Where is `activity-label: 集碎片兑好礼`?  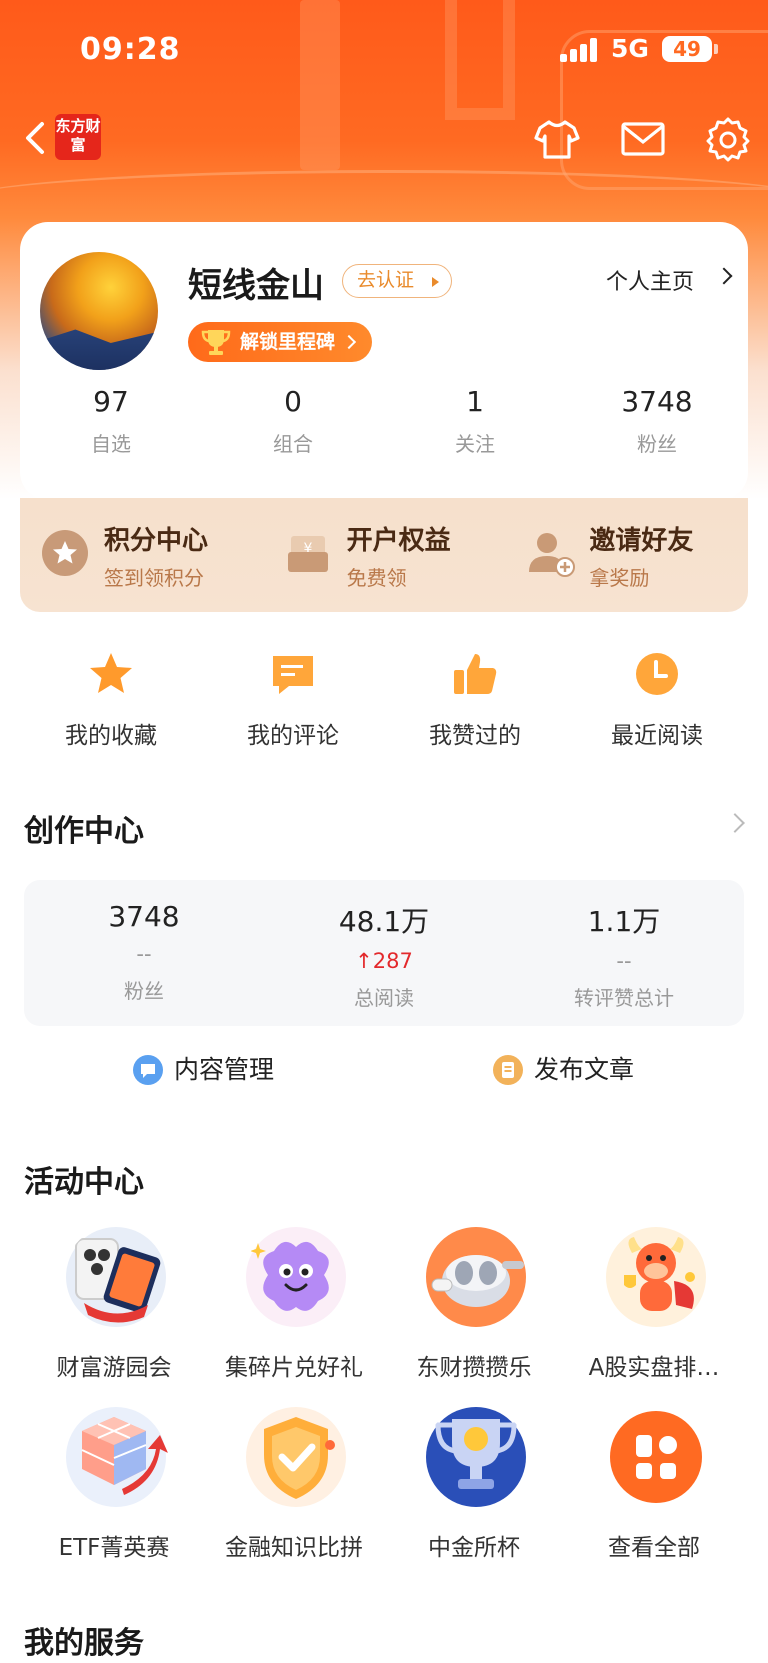 activity-label: 集碎片兑好礼 is located at coordinates (294, 1368).